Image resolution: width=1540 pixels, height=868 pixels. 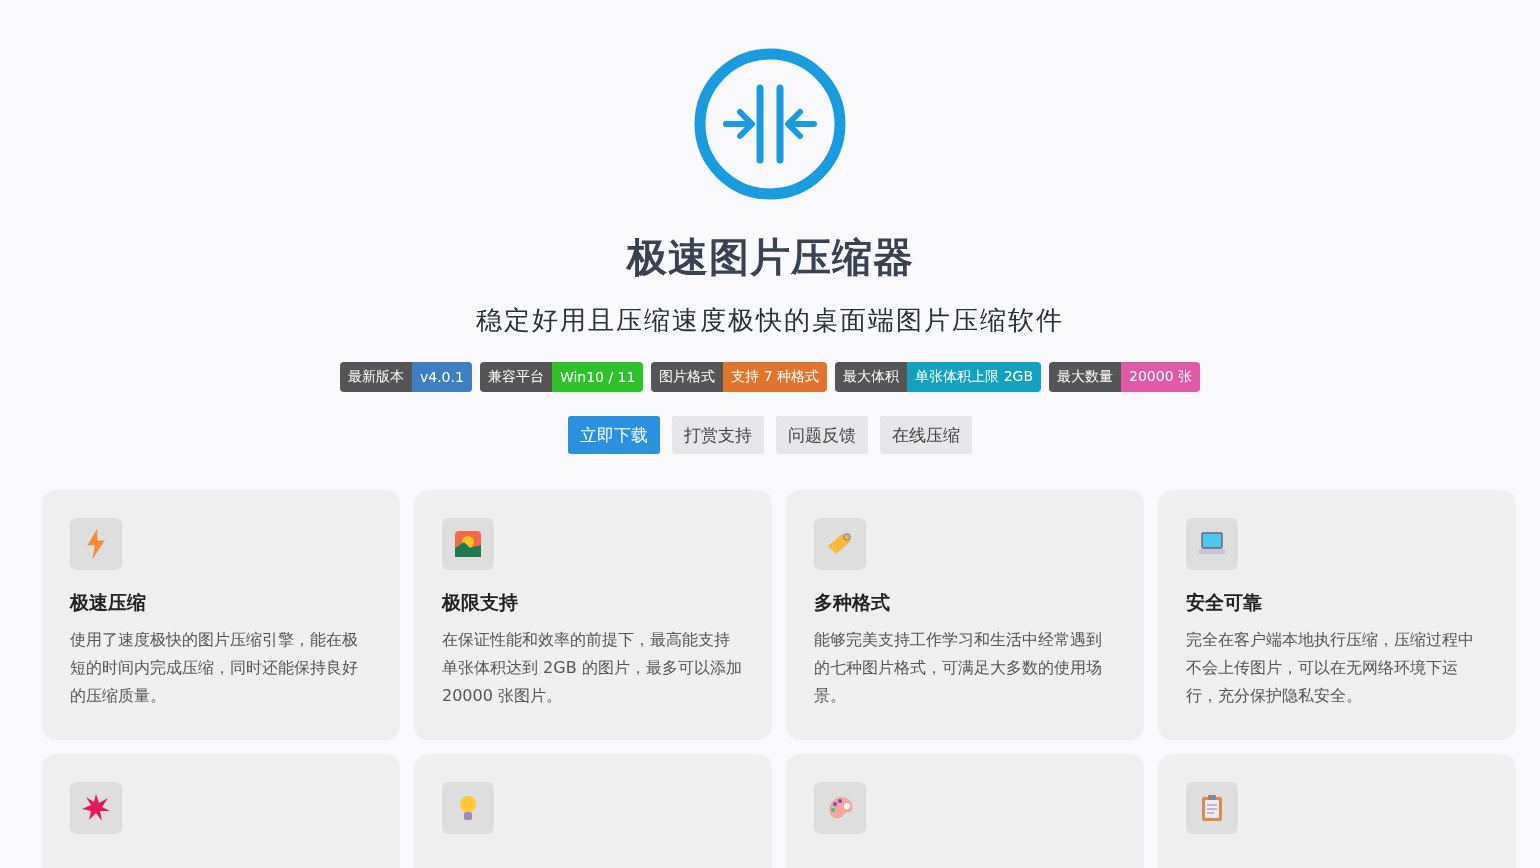 What do you see at coordinates (480, 602) in the screenshot?
I see `feature-title: 极限支持` at bounding box center [480, 602].